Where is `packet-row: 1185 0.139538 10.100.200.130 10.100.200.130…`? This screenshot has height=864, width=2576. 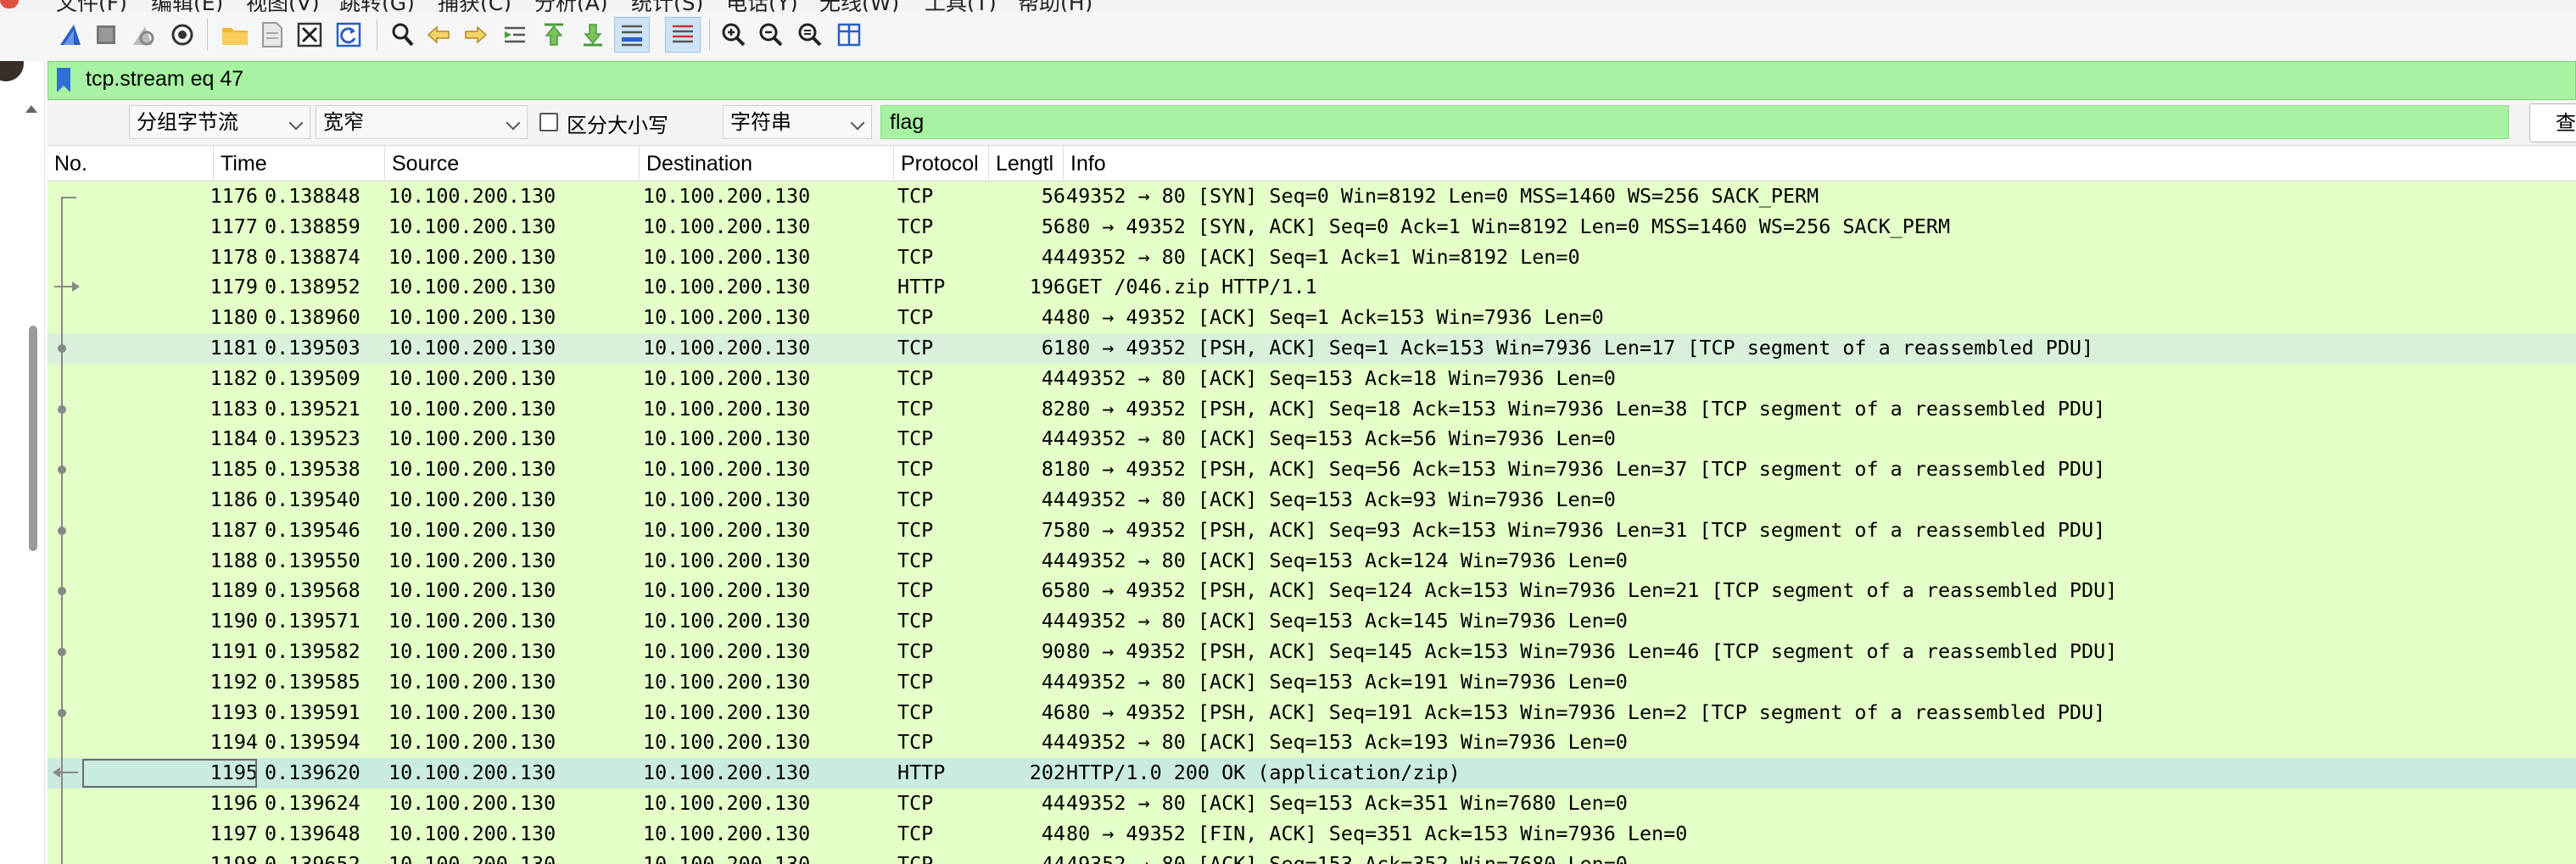
packet-row: 1185 0.139538 10.100.200.130 10.100.200.130… is located at coordinates (1311, 469).